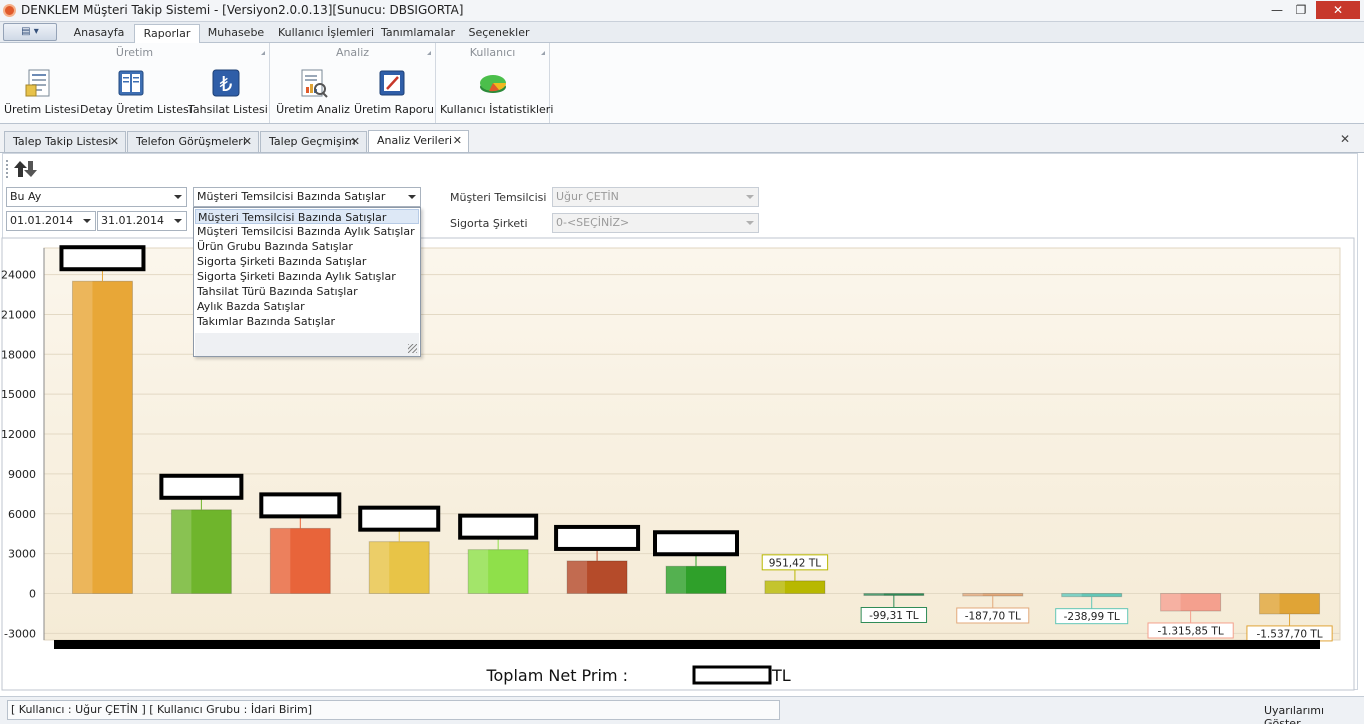  Describe the element at coordinates (1345, 139) in the screenshot. I see `close-document-icon: ✕` at that location.